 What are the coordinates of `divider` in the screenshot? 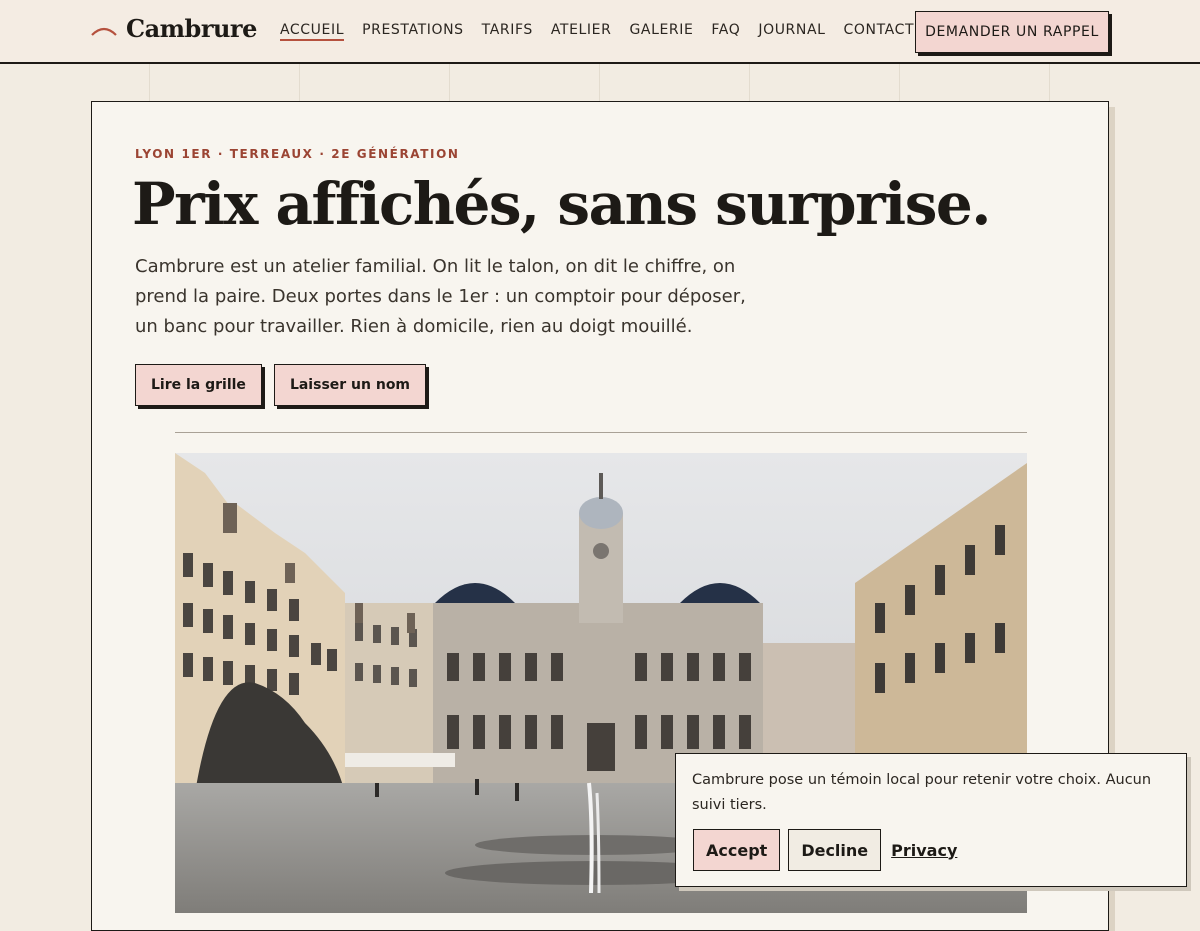 It's located at (601, 432).